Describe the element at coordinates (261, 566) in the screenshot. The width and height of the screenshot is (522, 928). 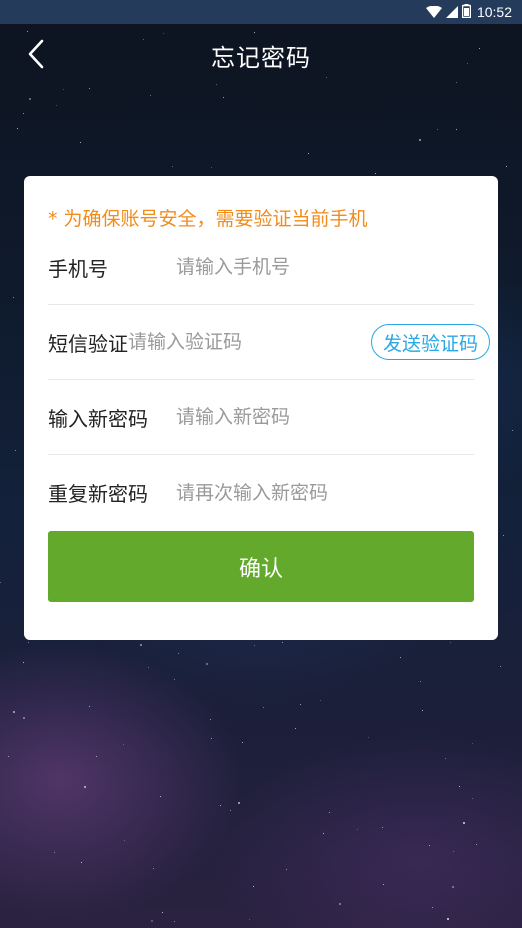
I see `confirm-button: 确认` at that location.